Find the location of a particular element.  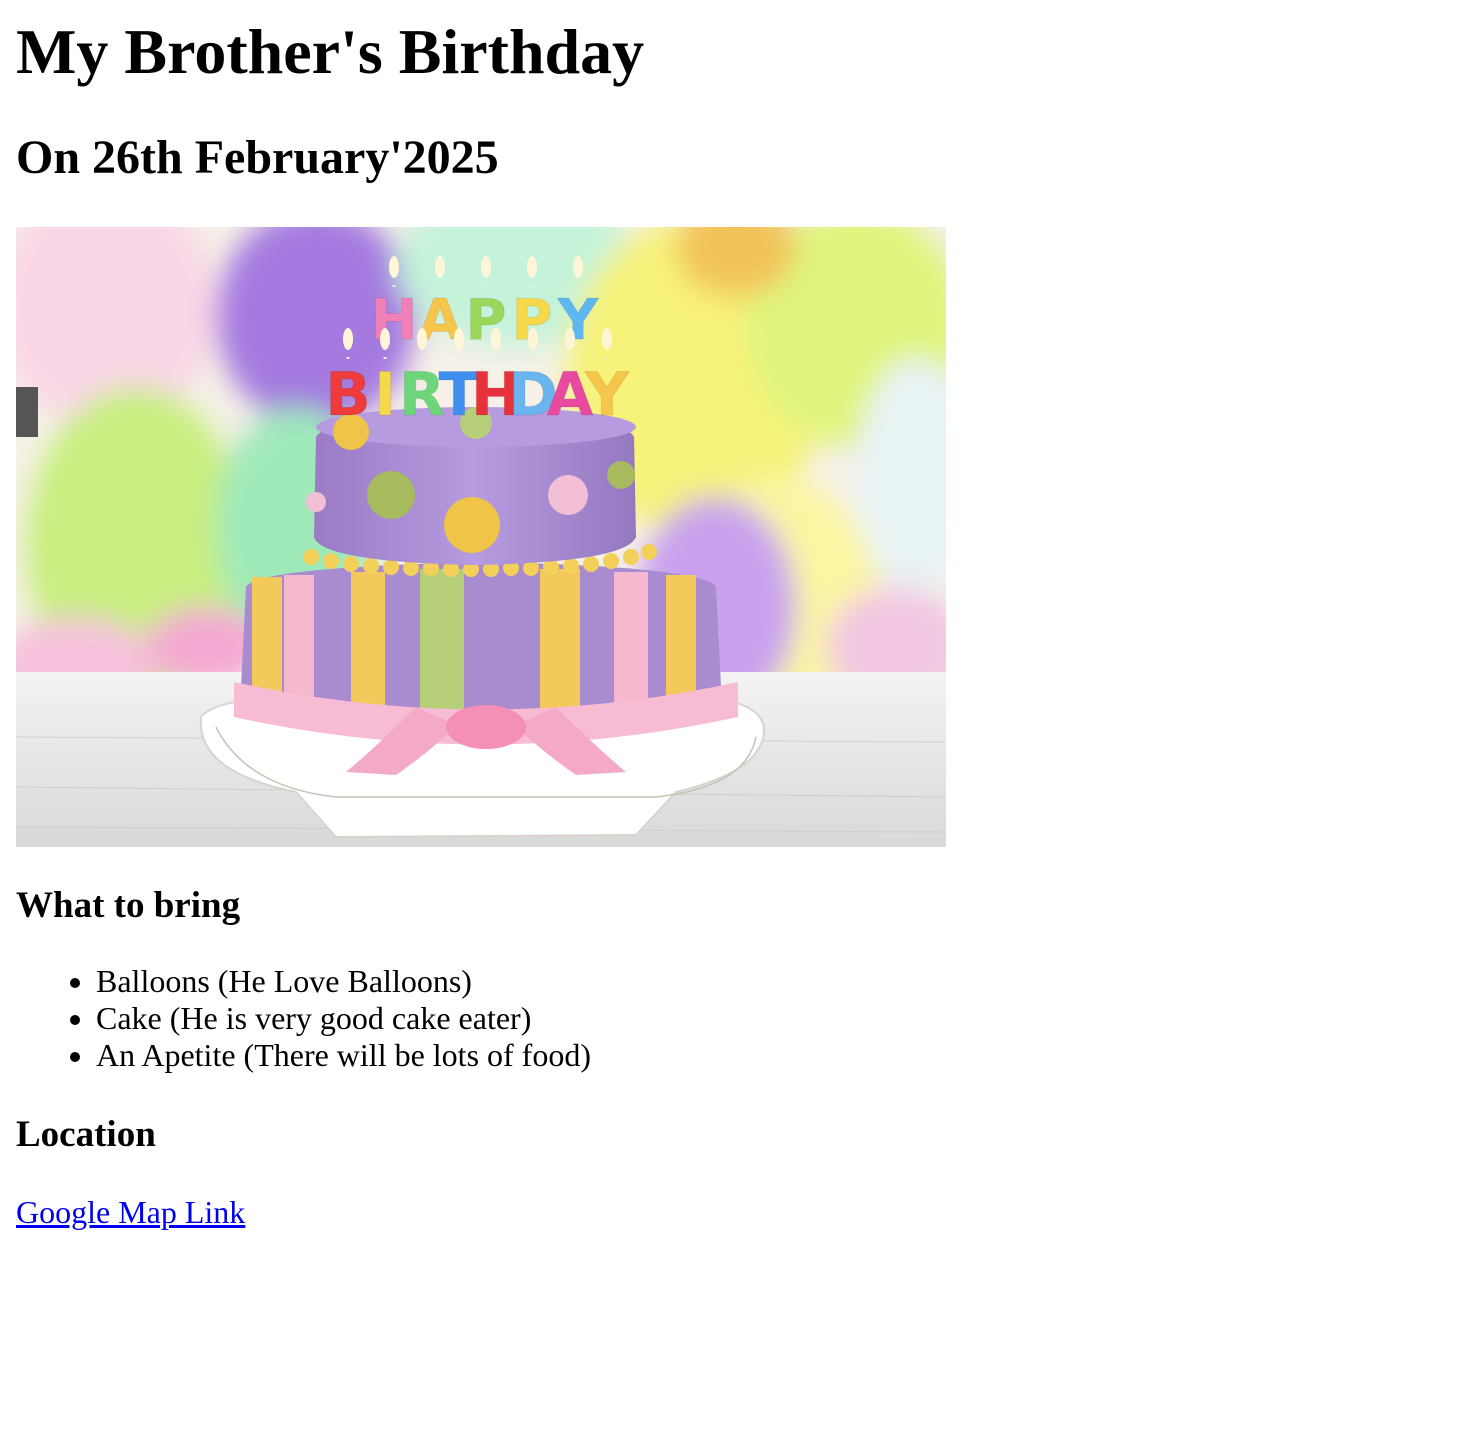

list-item: Cake (He is very good cake eater) is located at coordinates (343, 1018).